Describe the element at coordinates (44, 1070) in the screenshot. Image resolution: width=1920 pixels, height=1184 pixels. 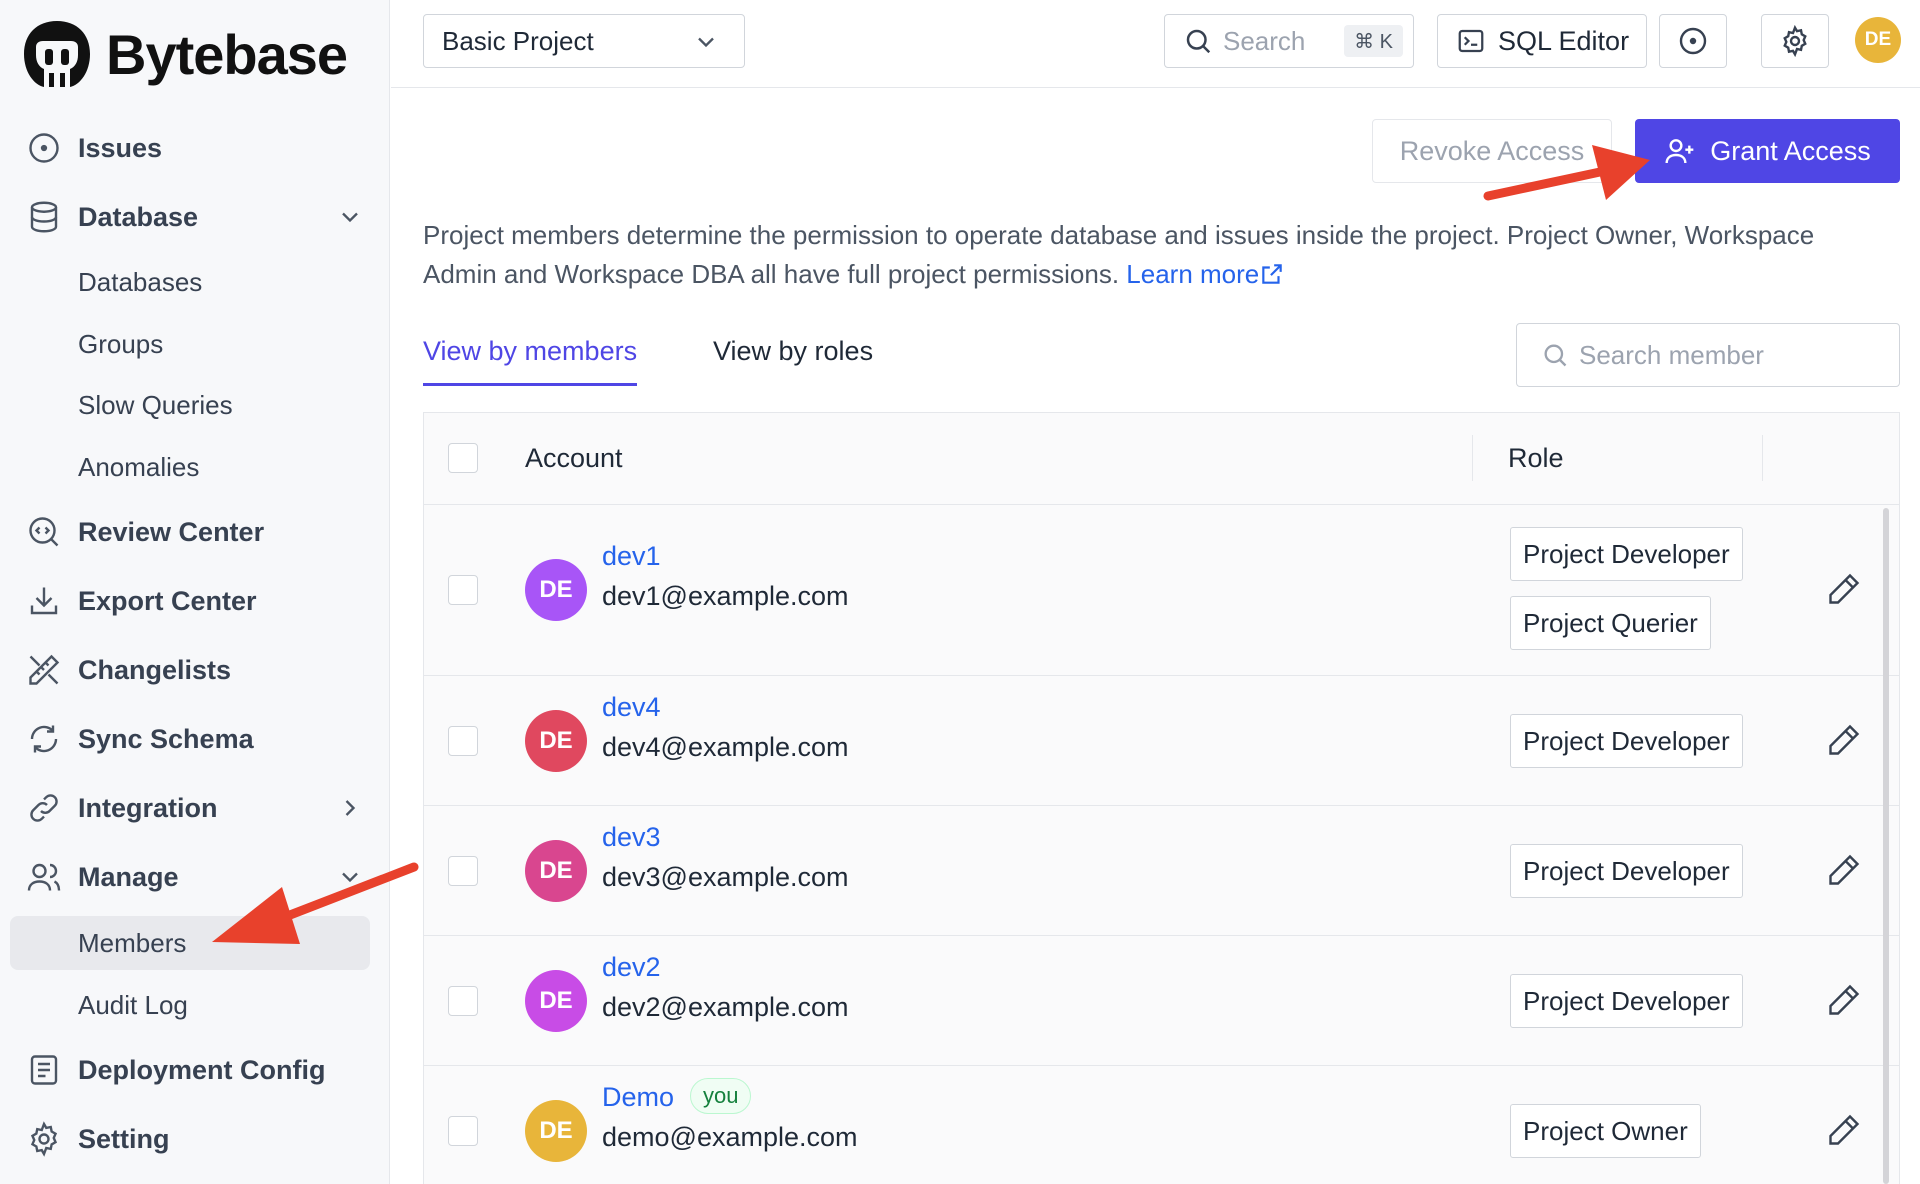
I see `list-icon` at that location.